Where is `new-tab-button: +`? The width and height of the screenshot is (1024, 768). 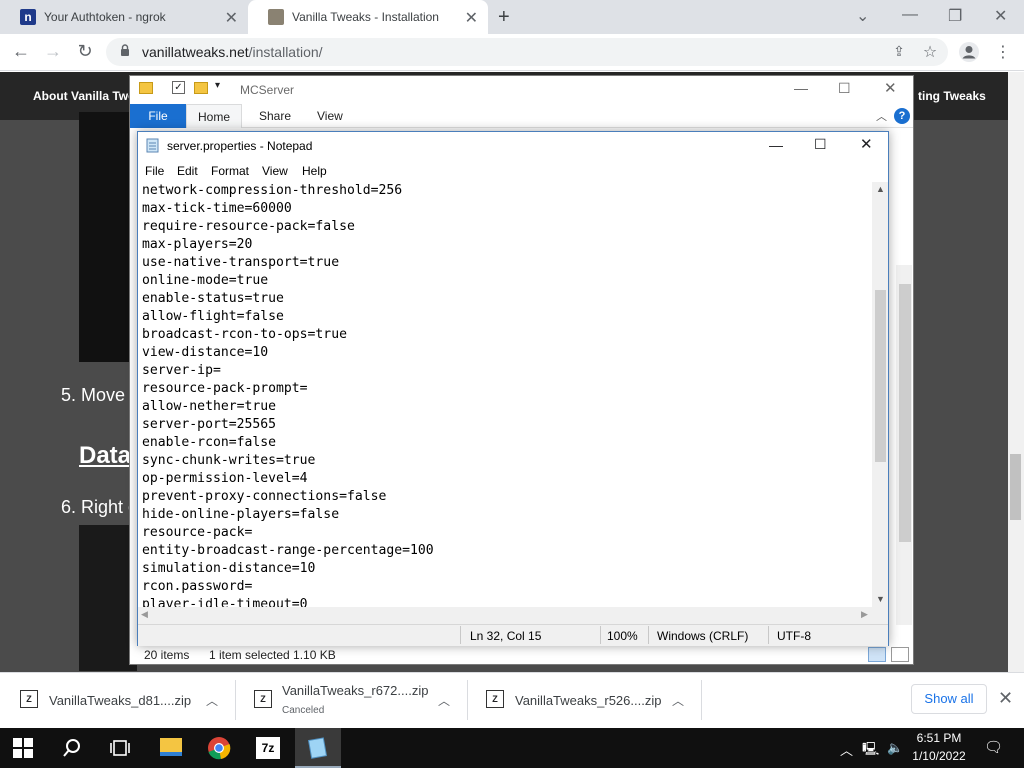 new-tab-button: + is located at coordinates (504, 17).